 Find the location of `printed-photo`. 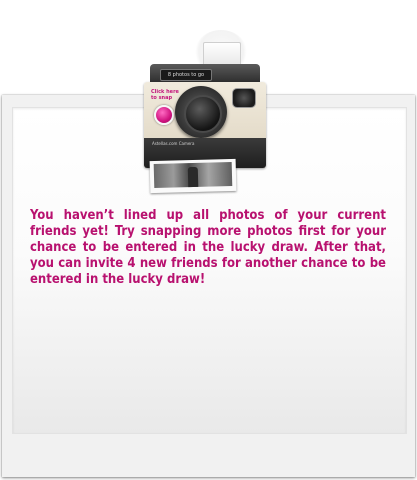

printed-photo is located at coordinates (193, 176).